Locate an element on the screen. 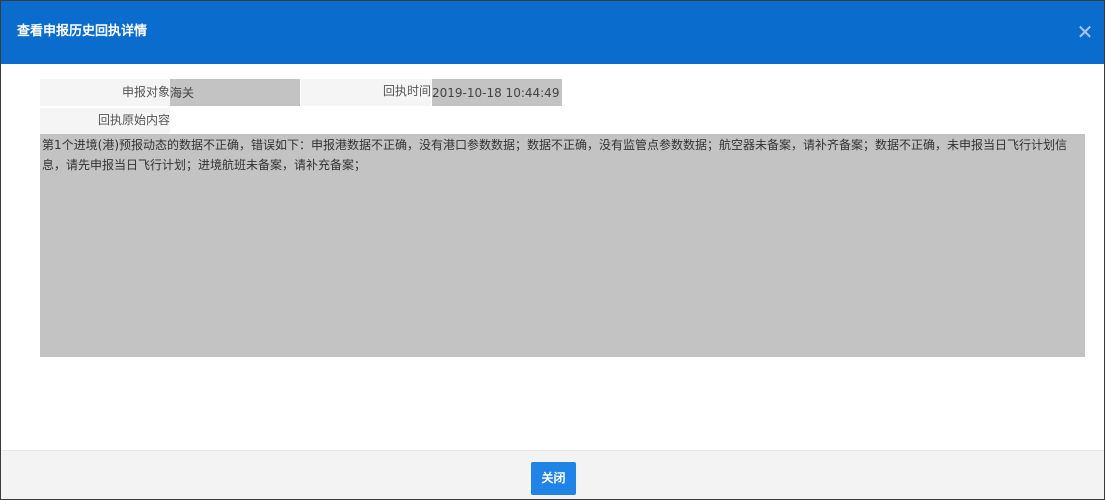  close-icon: ✕ is located at coordinates (1085, 32).